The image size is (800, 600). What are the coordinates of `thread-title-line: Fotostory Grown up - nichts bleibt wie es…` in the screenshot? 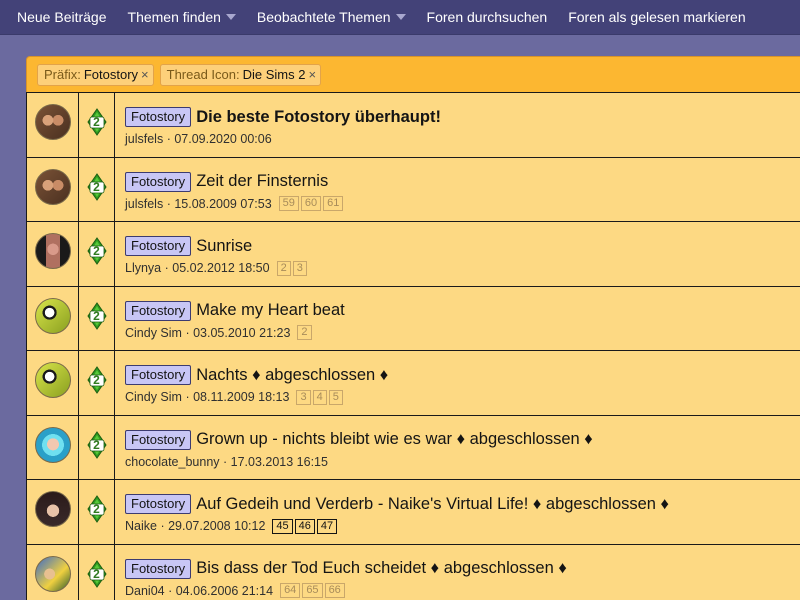 It's located at (462, 440).